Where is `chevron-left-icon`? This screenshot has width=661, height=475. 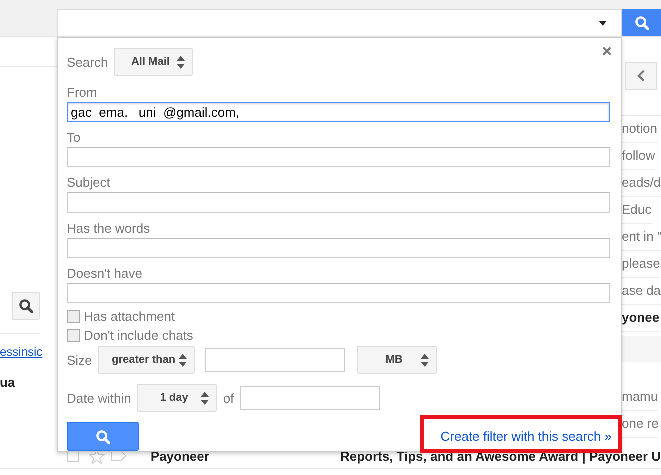 chevron-left-icon is located at coordinates (641, 76).